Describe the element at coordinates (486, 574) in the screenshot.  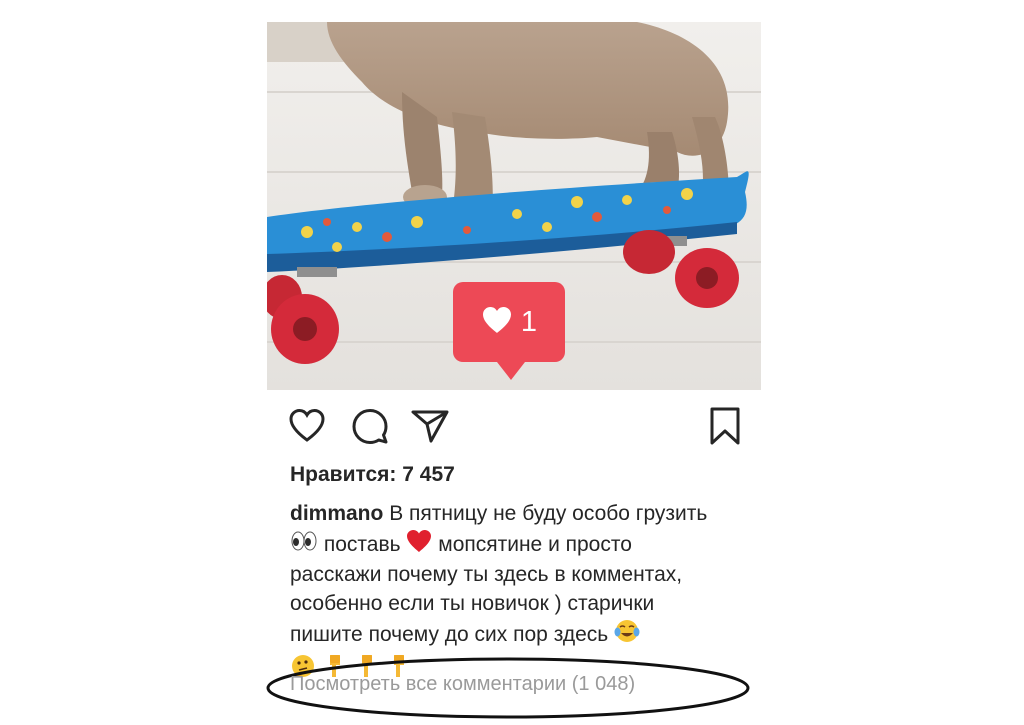
I see `caption-line-3: расскажи почему ты здесь в комментах,` at that location.